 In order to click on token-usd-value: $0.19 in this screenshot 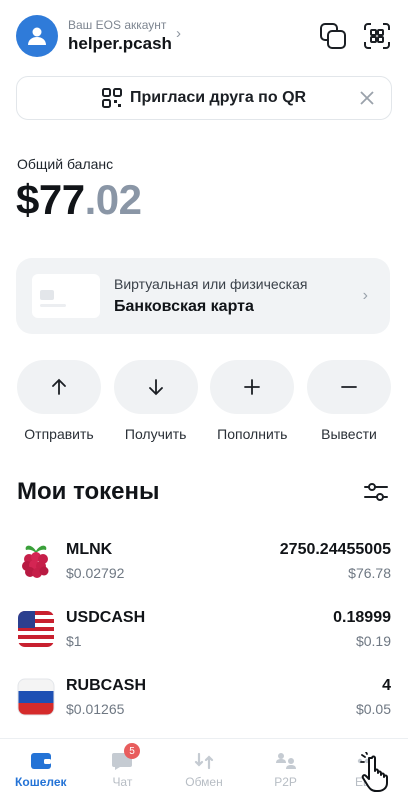, I will do `click(373, 641)`.